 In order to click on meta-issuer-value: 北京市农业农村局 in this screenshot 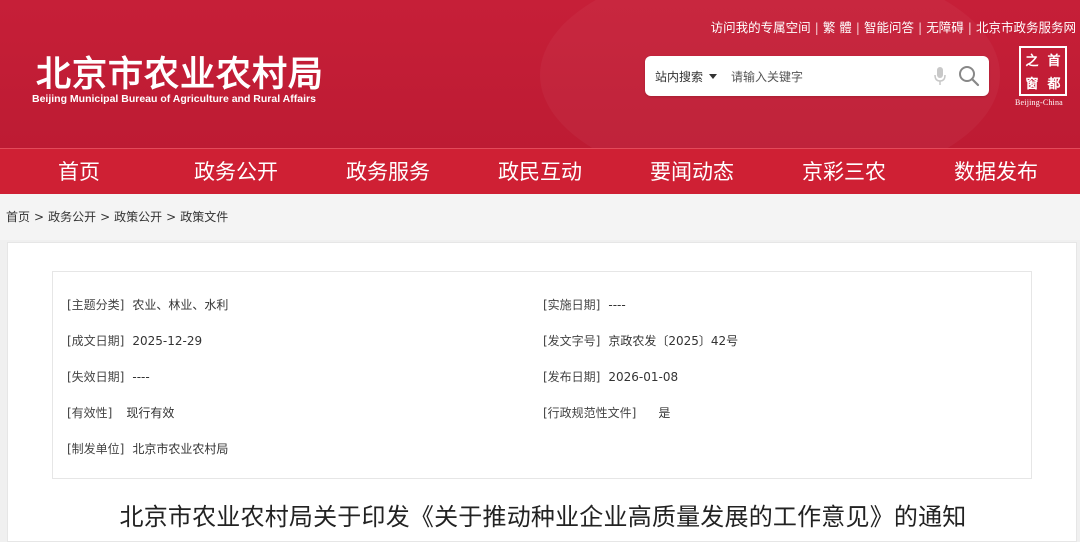, I will do `click(180, 449)`.